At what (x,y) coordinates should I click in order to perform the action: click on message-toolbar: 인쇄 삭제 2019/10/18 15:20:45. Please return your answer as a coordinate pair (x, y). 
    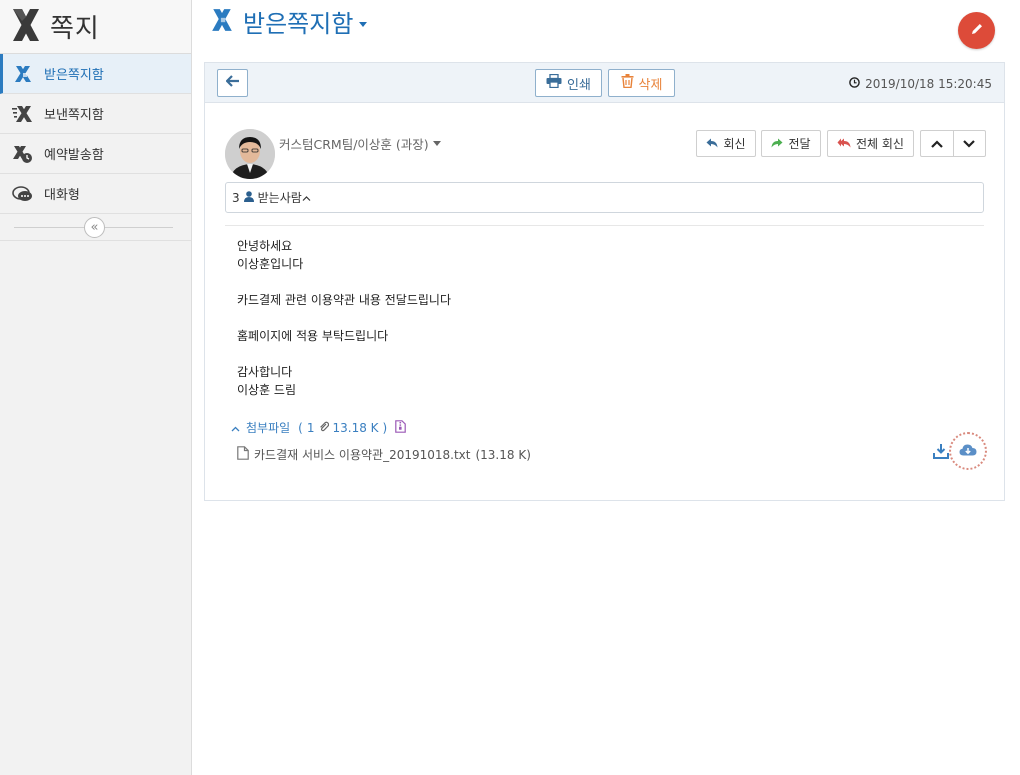
    Looking at the image, I should click on (604, 83).